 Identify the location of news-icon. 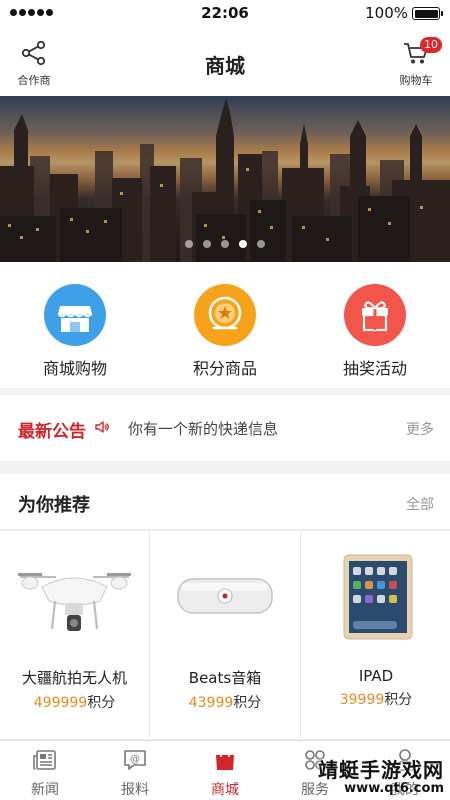
(44, 760).